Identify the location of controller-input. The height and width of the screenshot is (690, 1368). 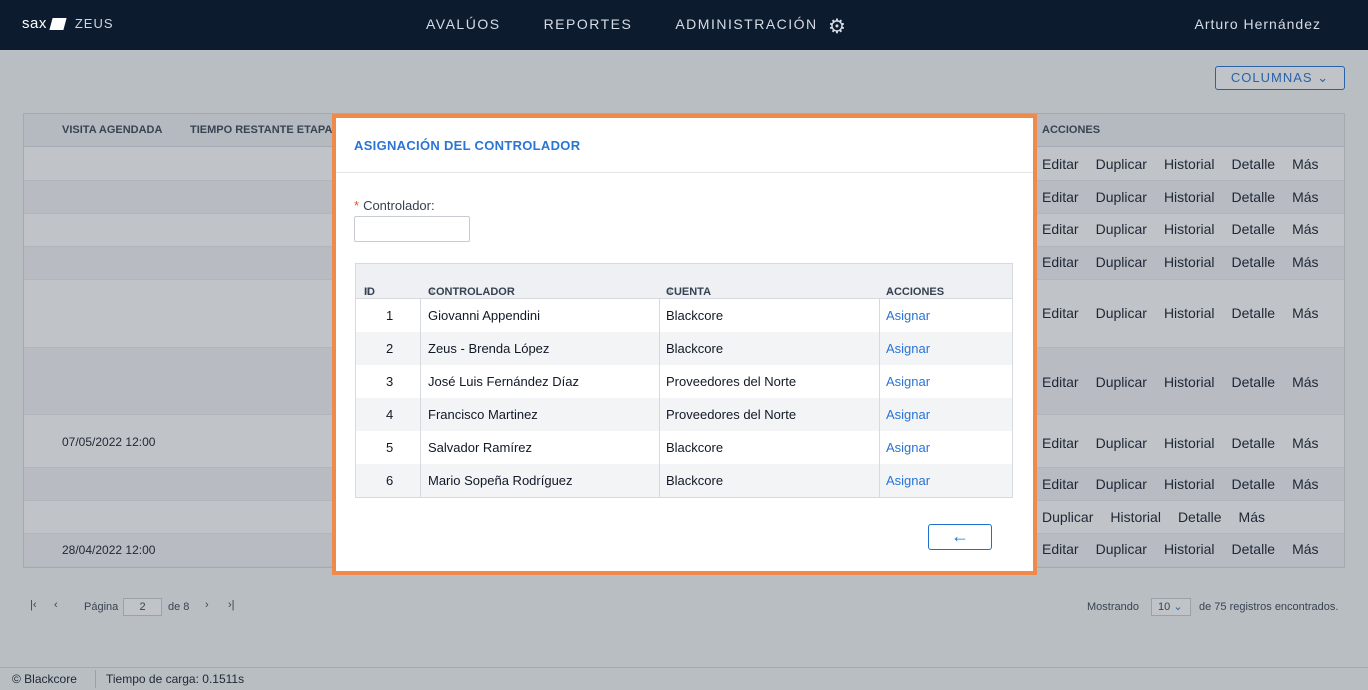
(412, 229).